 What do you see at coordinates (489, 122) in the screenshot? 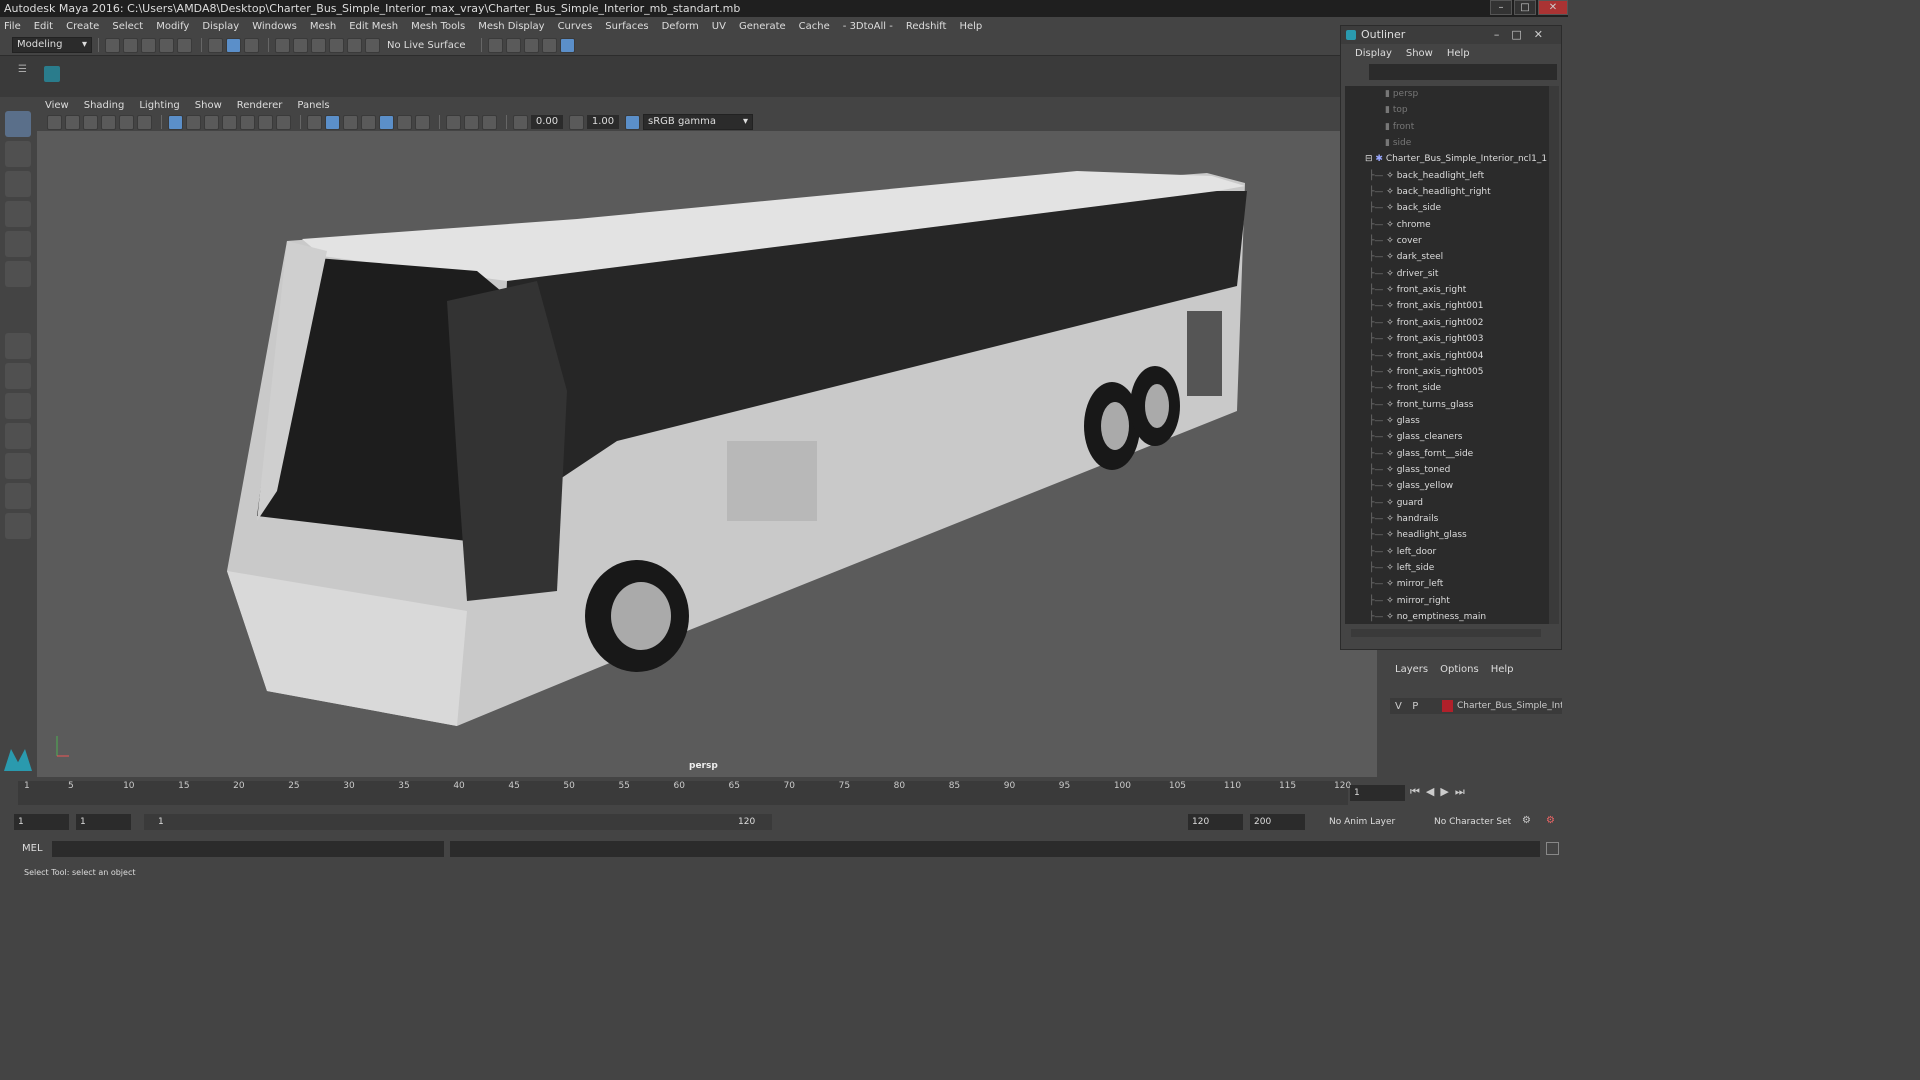
I see `xray-joints-icon` at bounding box center [489, 122].